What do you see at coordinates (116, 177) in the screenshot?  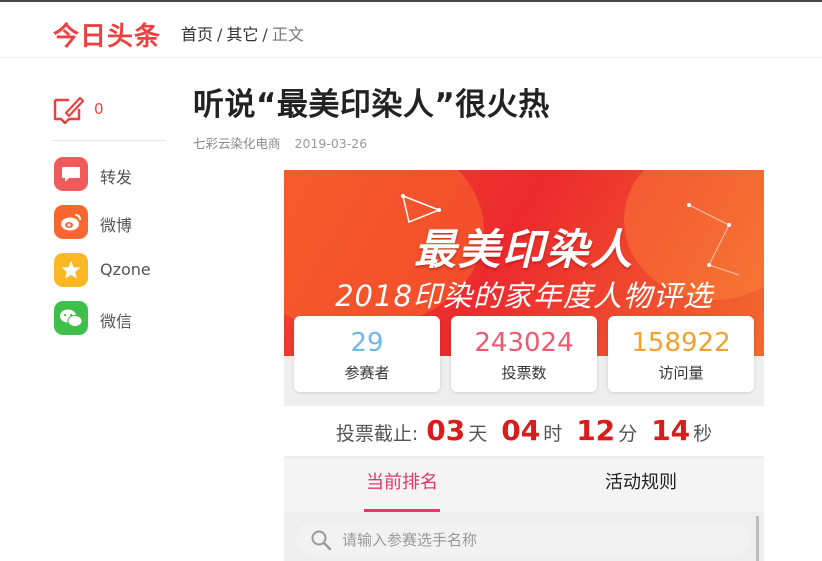 I see `share-repost-label: 转发` at bounding box center [116, 177].